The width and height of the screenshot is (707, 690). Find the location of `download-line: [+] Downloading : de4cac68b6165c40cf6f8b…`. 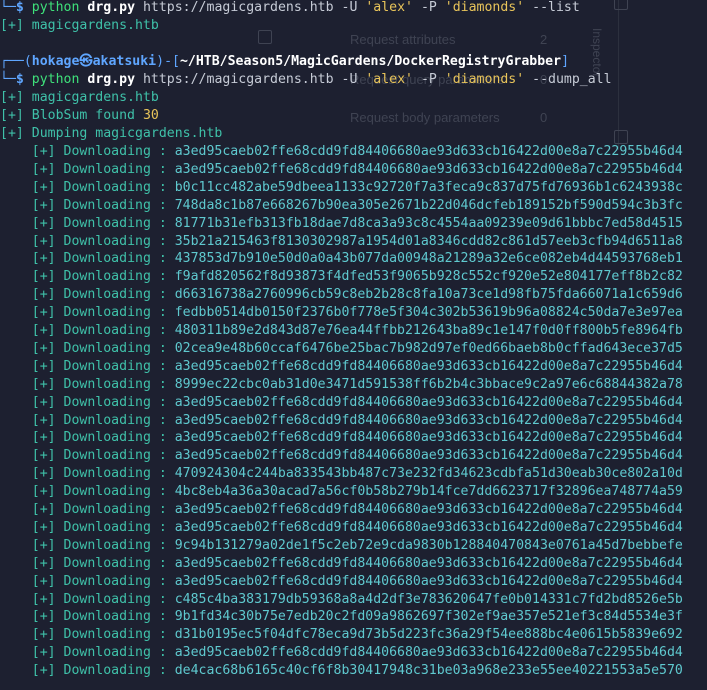

download-line: [+] Downloading : de4cac68b6165c40cf6f8b… is located at coordinates (341, 671).